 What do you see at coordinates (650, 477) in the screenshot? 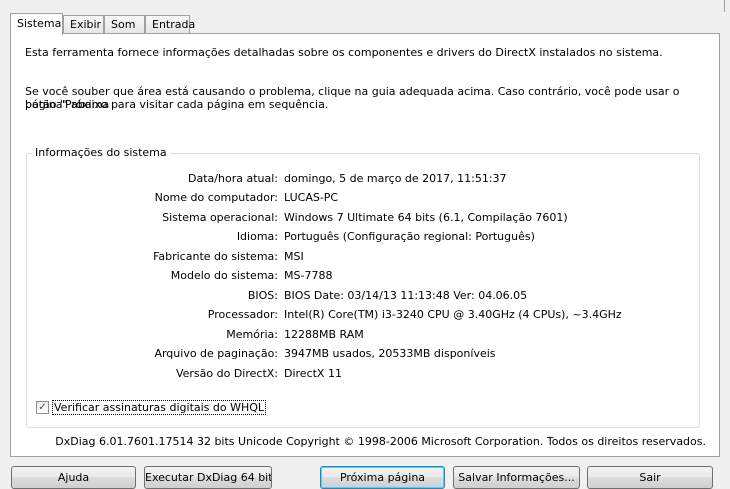
I see `exit-button: Sair` at bounding box center [650, 477].